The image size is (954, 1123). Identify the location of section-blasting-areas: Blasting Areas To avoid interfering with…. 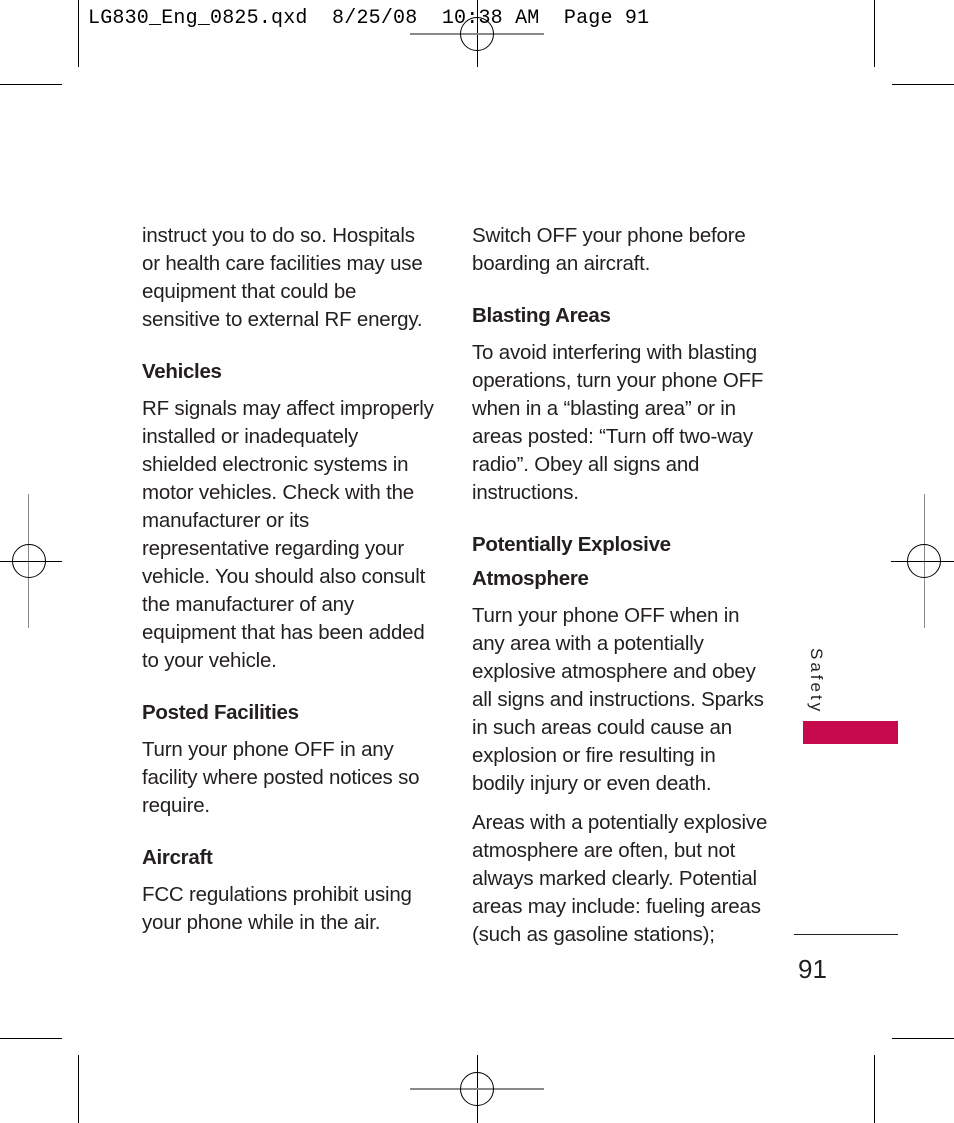
(622, 403).